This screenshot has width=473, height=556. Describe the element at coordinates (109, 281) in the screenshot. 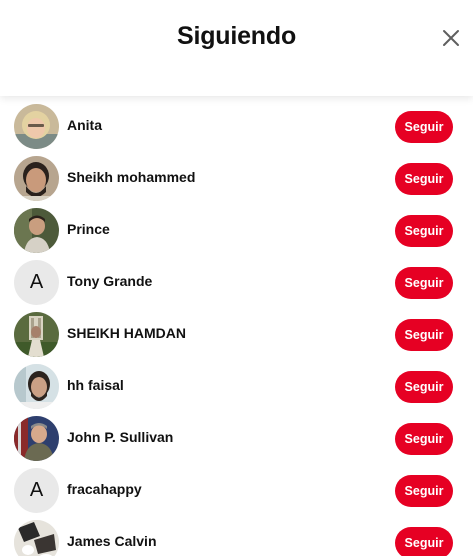

I see `user-name: Tony Grande` at that location.